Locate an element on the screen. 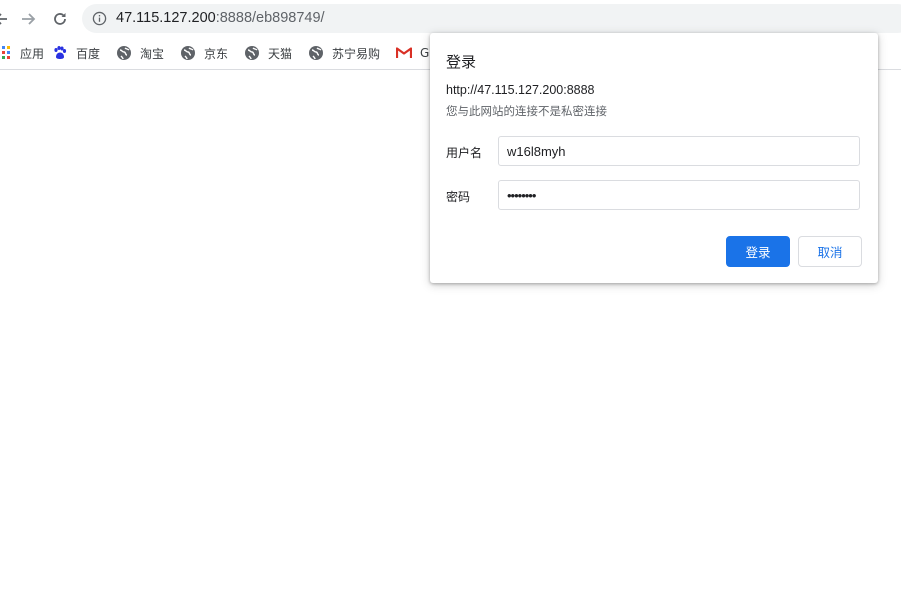 The width and height of the screenshot is (901, 610). bookmark-taobao: 淘宝 is located at coordinates (140, 53).